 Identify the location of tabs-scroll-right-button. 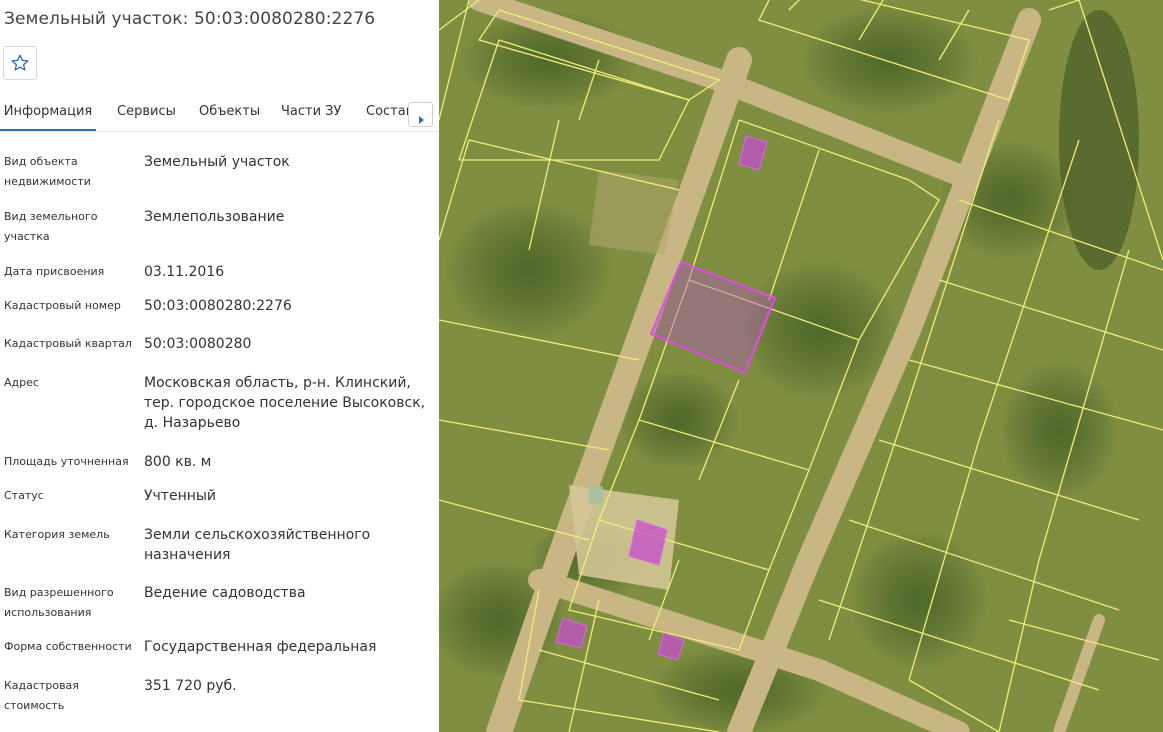
(420, 114).